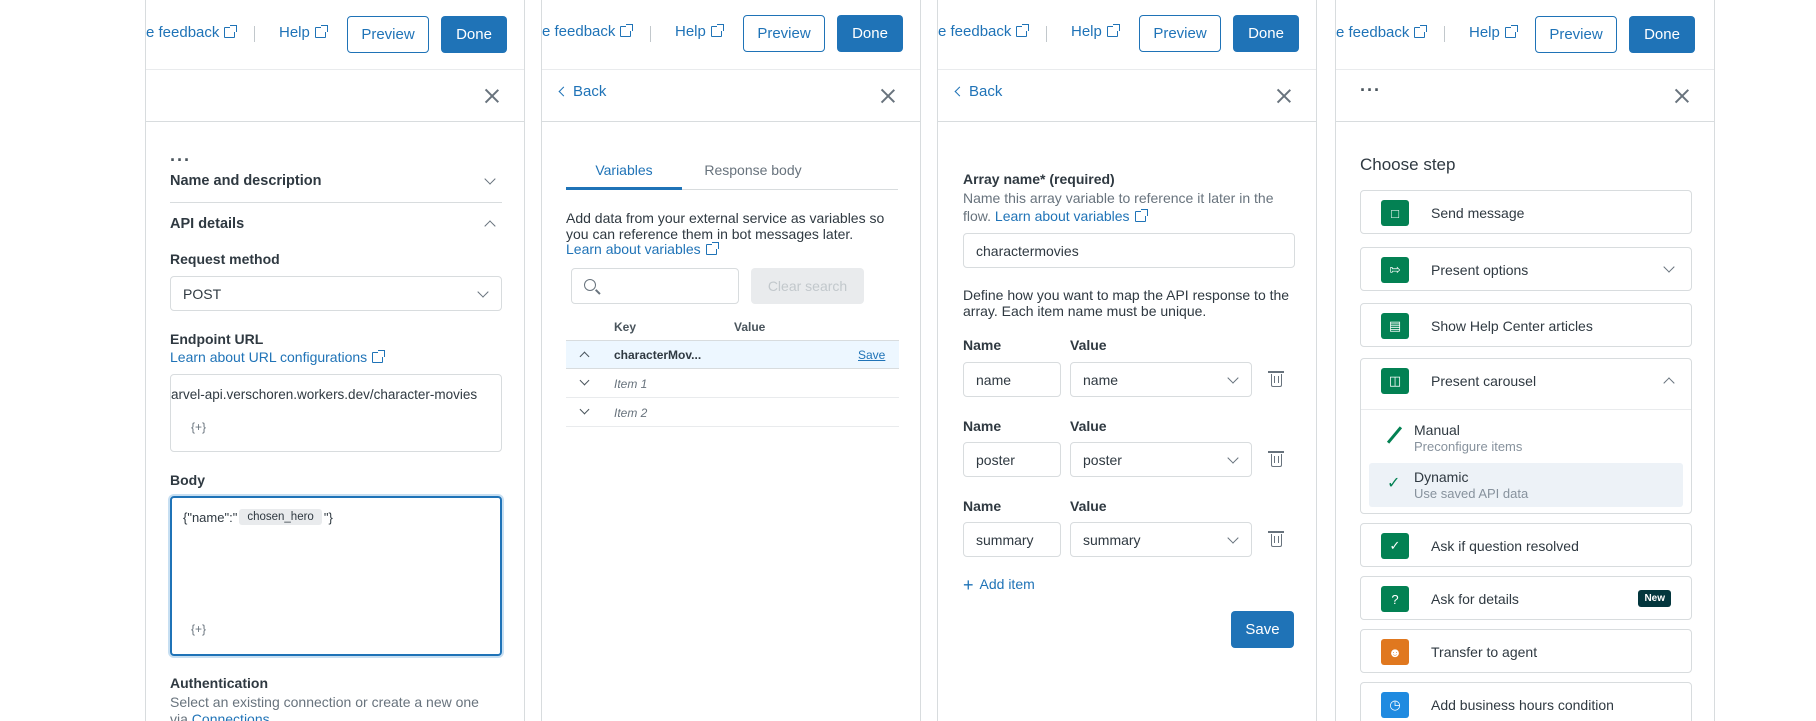 The image size is (1816, 721). Describe the element at coordinates (207, 224) in the screenshot. I see `section-title: API details` at that location.